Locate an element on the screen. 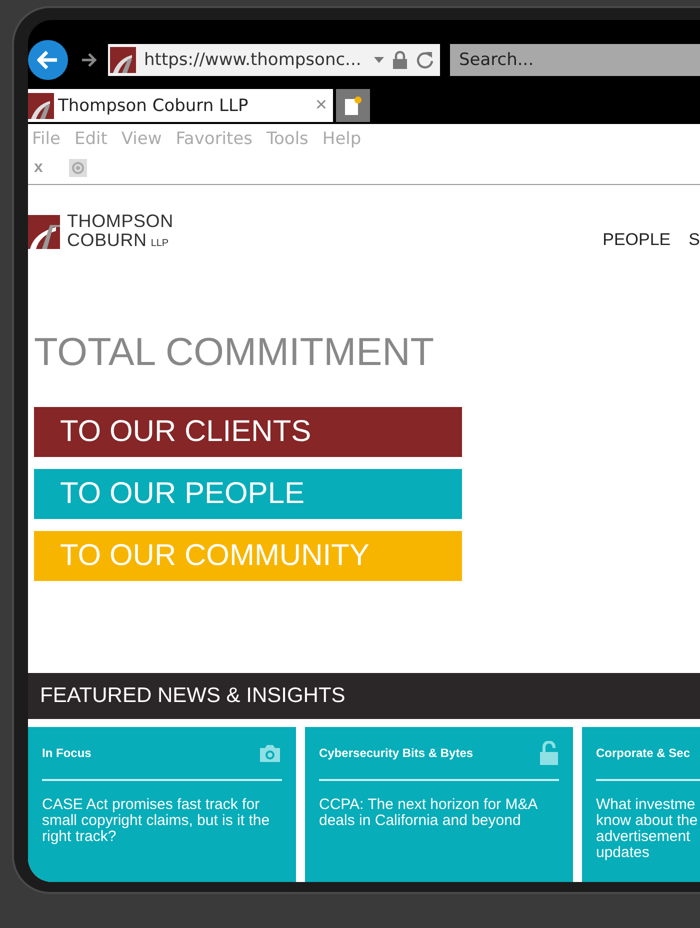 The height and width of the screenshot is (928, 700). news-card: Corporate & Sec What investme know about the advertisement updates is located at coordinates (641, 804).